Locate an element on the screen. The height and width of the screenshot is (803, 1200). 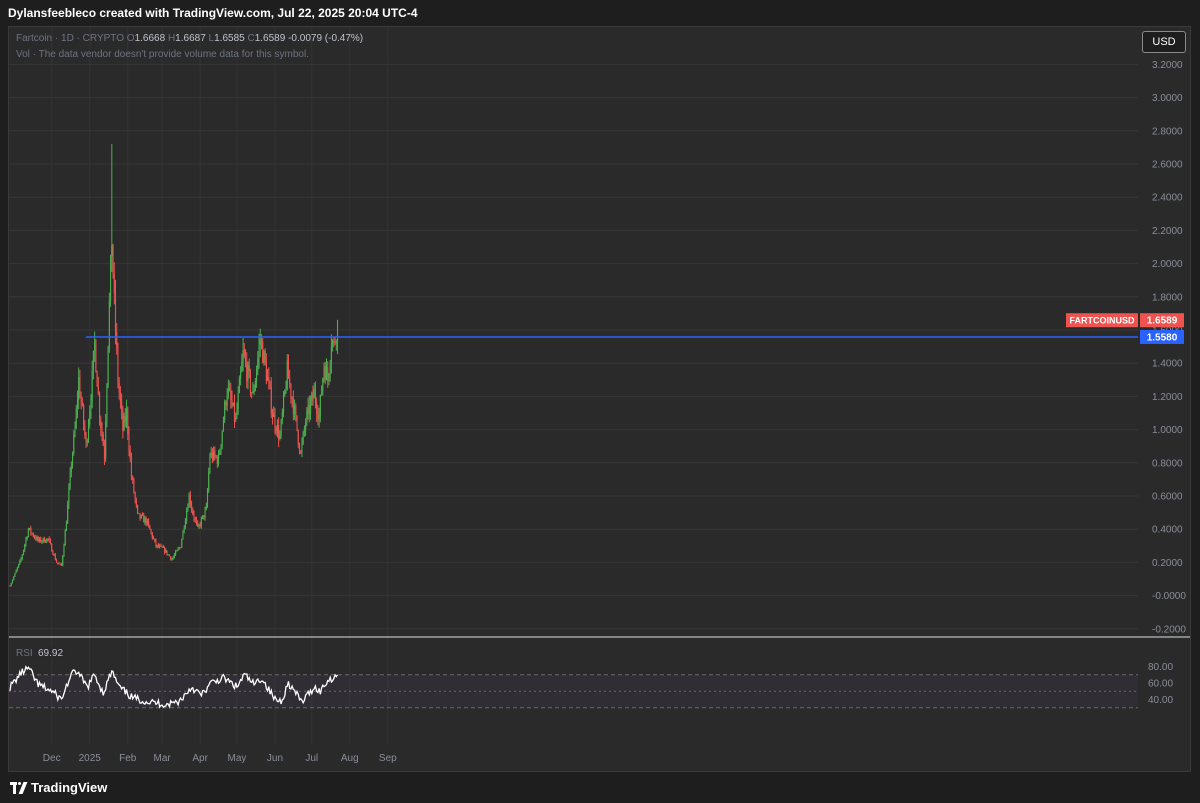
time-tick-label: Apr is located at coordinates (200, 758).